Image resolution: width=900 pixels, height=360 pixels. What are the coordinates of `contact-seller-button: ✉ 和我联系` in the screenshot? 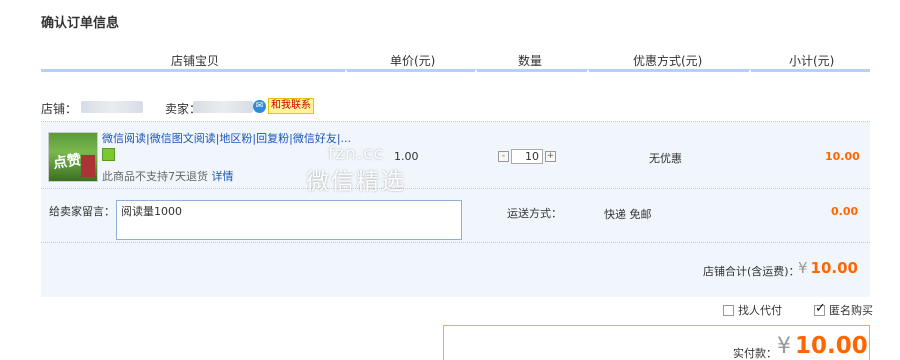 It's located at (283, 106).